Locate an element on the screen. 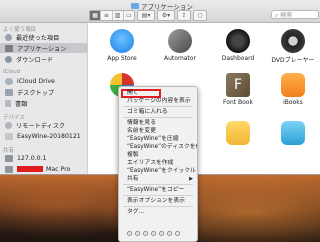 This screenshot has height=242, width=320. gallery-view-button: ▭ is located at coordinates (129, 15).